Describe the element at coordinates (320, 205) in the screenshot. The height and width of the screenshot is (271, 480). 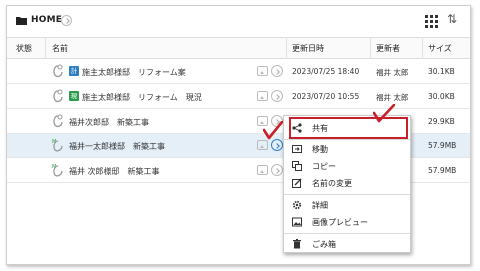
I see `menu-item-label: 詳細` at that location.